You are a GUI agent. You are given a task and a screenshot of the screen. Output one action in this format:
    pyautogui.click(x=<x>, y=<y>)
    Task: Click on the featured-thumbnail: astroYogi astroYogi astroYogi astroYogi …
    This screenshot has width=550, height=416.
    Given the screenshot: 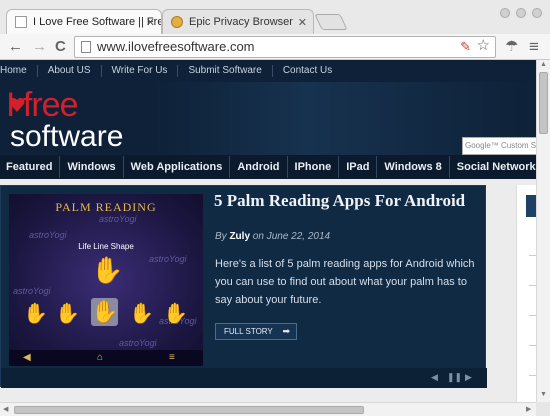 What is the action you would take?
    pyautogui.click(x=106, y=280)
    